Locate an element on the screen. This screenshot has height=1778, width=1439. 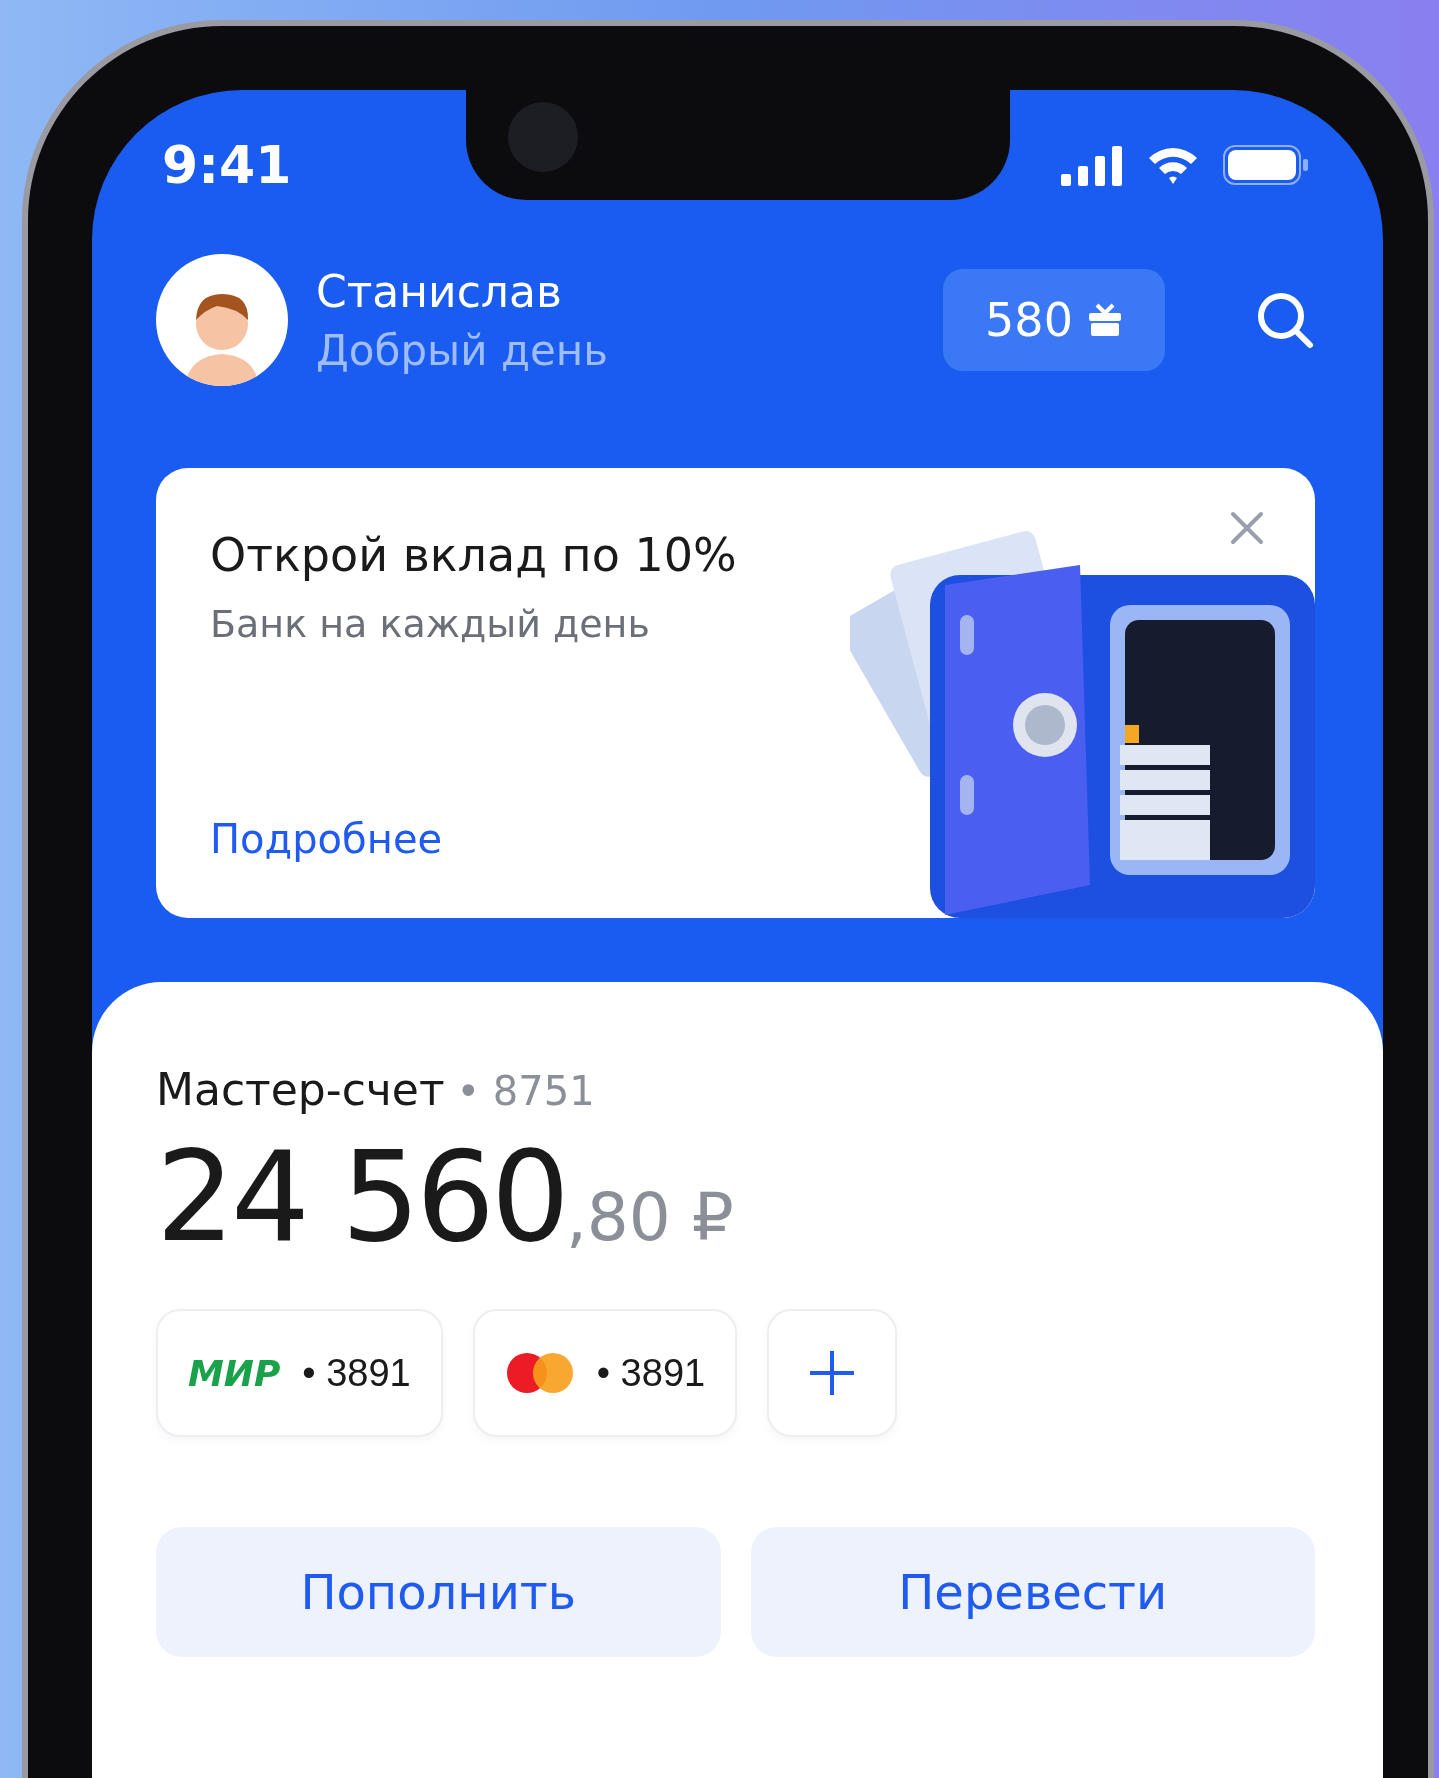
balance-amount: 24 560 is located at coordinates (361, 1197).